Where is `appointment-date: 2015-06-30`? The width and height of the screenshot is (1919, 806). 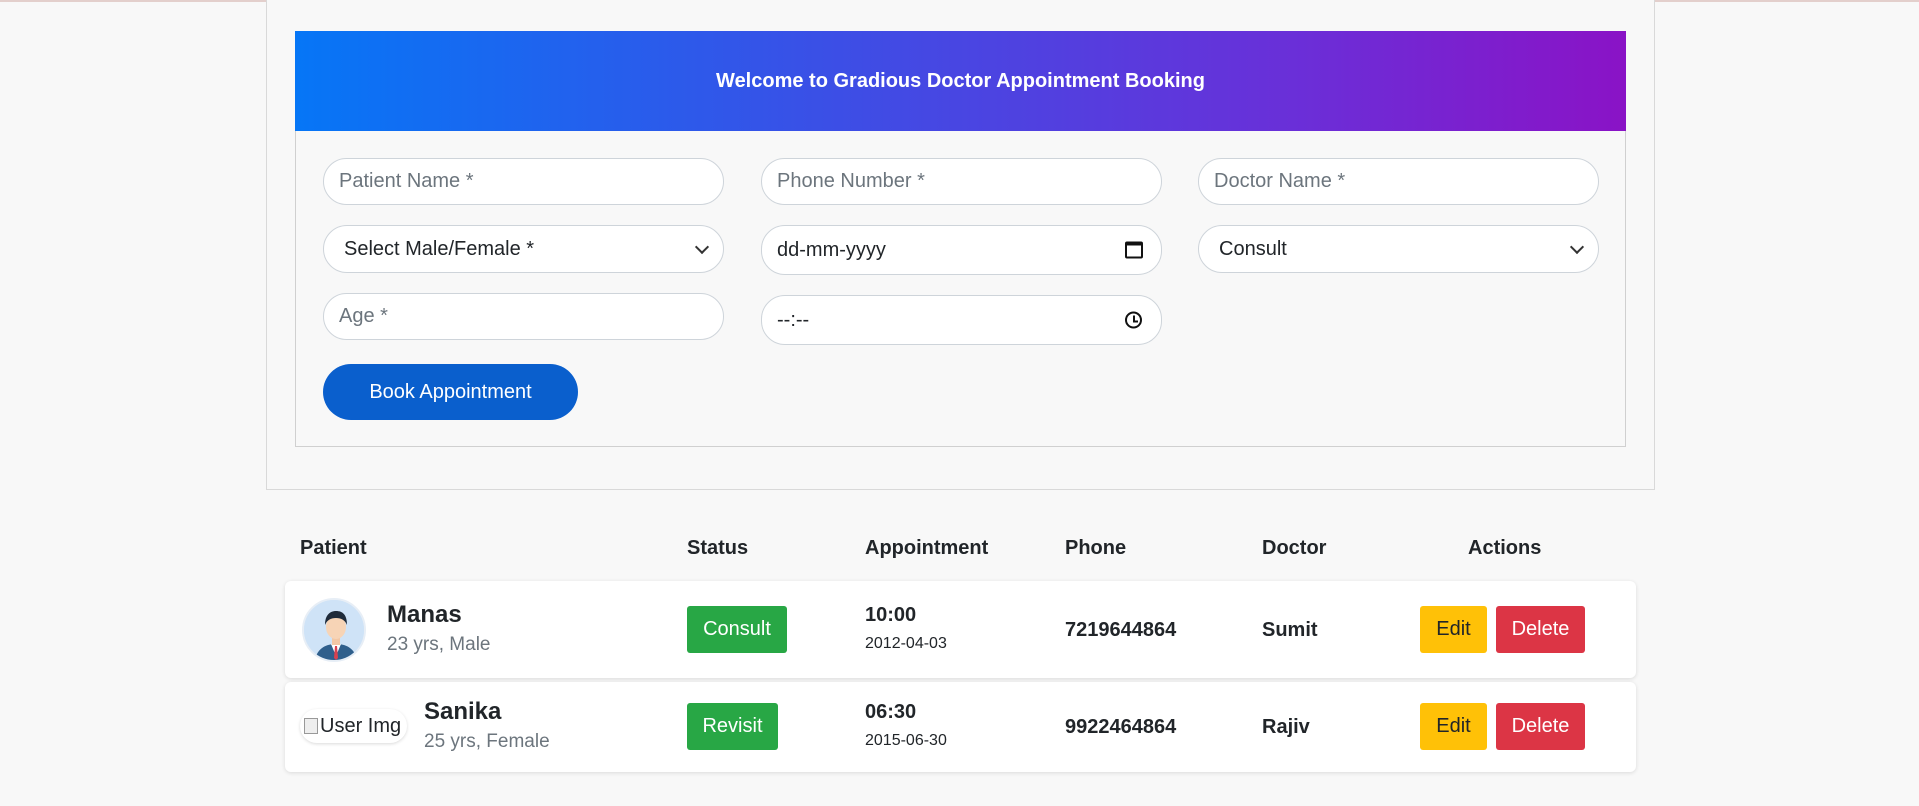
appointment-date: 2015-06-30 is located at coordinates (906, 740).